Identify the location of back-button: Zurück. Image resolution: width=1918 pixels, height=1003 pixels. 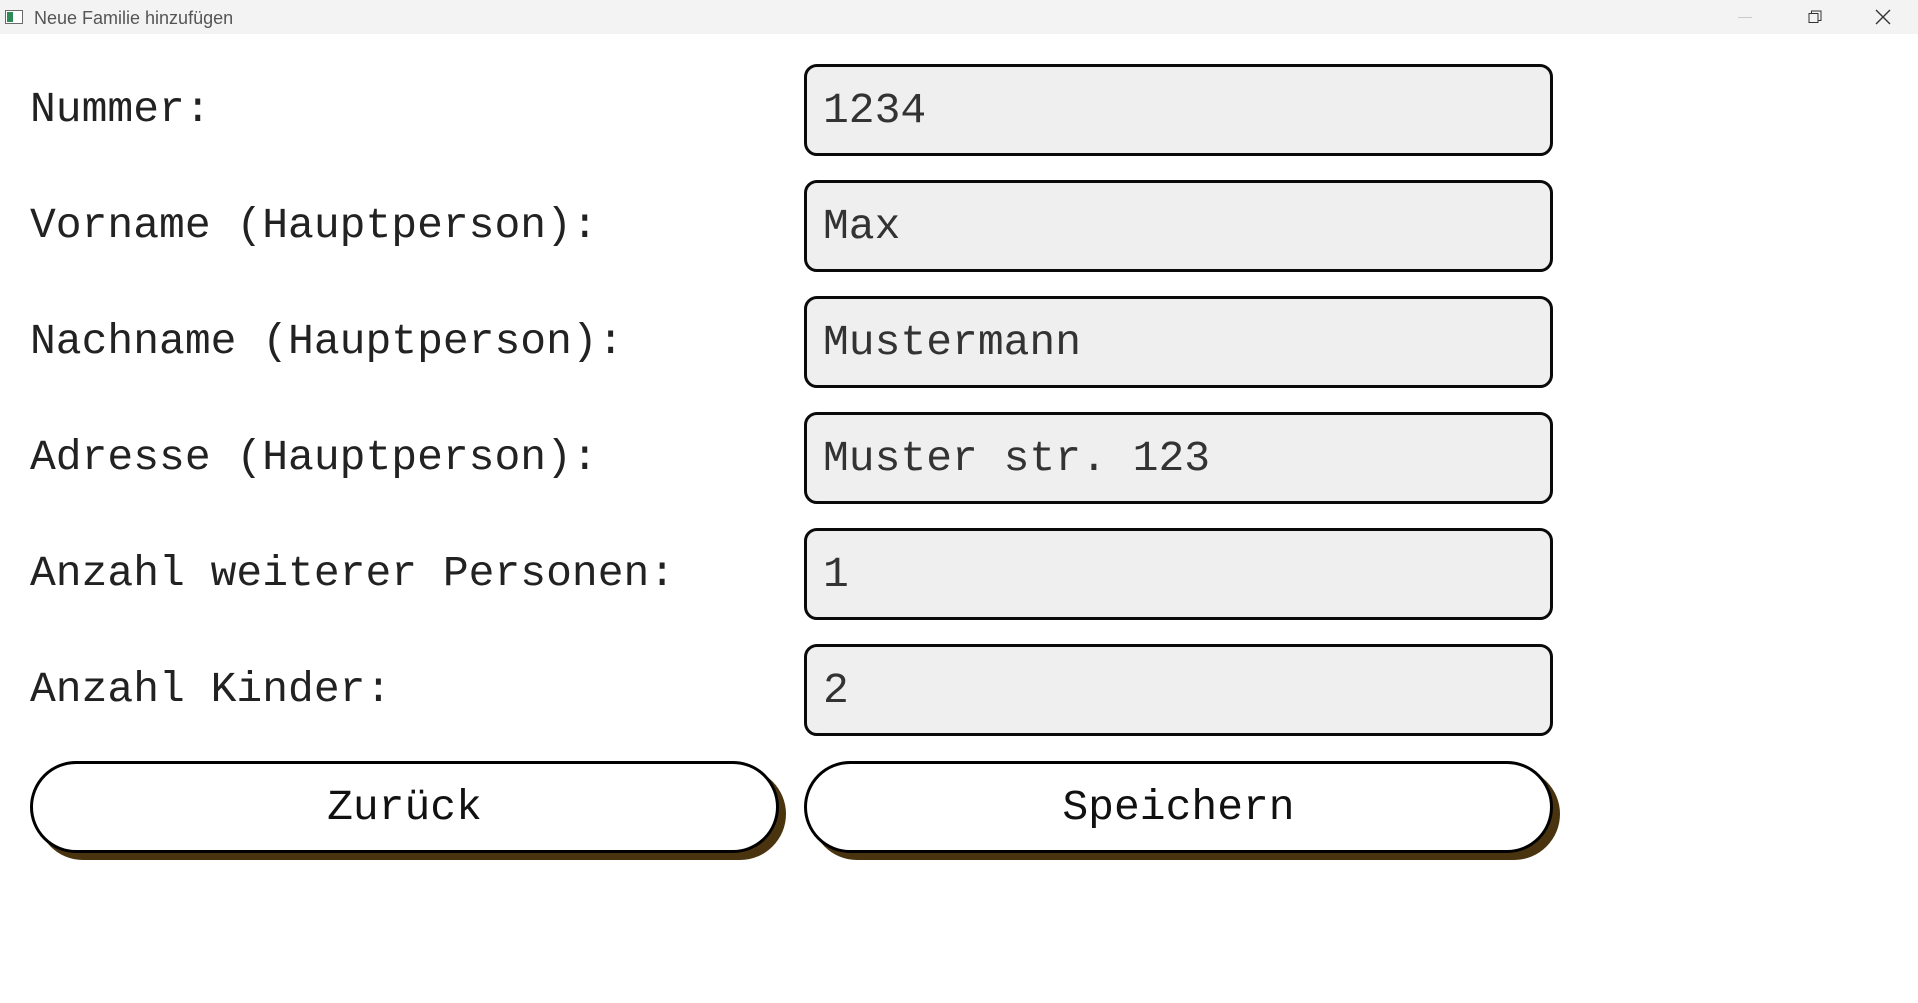
(404, 807).